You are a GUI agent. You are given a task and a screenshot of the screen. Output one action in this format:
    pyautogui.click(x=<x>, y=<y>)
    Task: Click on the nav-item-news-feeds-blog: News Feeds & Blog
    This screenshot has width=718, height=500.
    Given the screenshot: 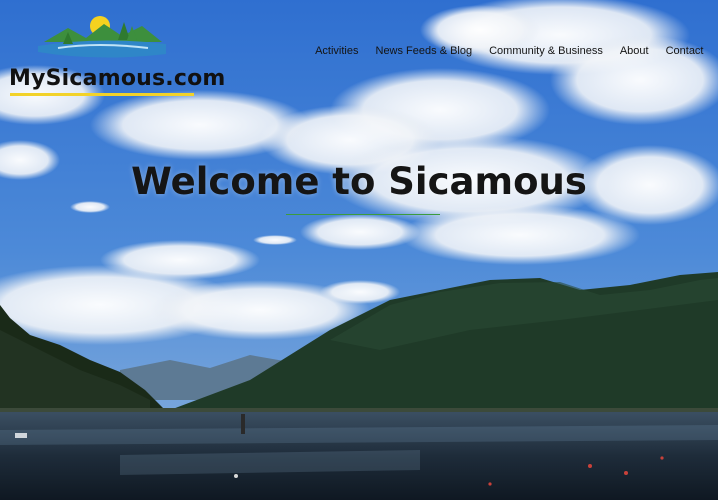 What is the action you would take?
    pyautogui.click(x=424, y=51)
    